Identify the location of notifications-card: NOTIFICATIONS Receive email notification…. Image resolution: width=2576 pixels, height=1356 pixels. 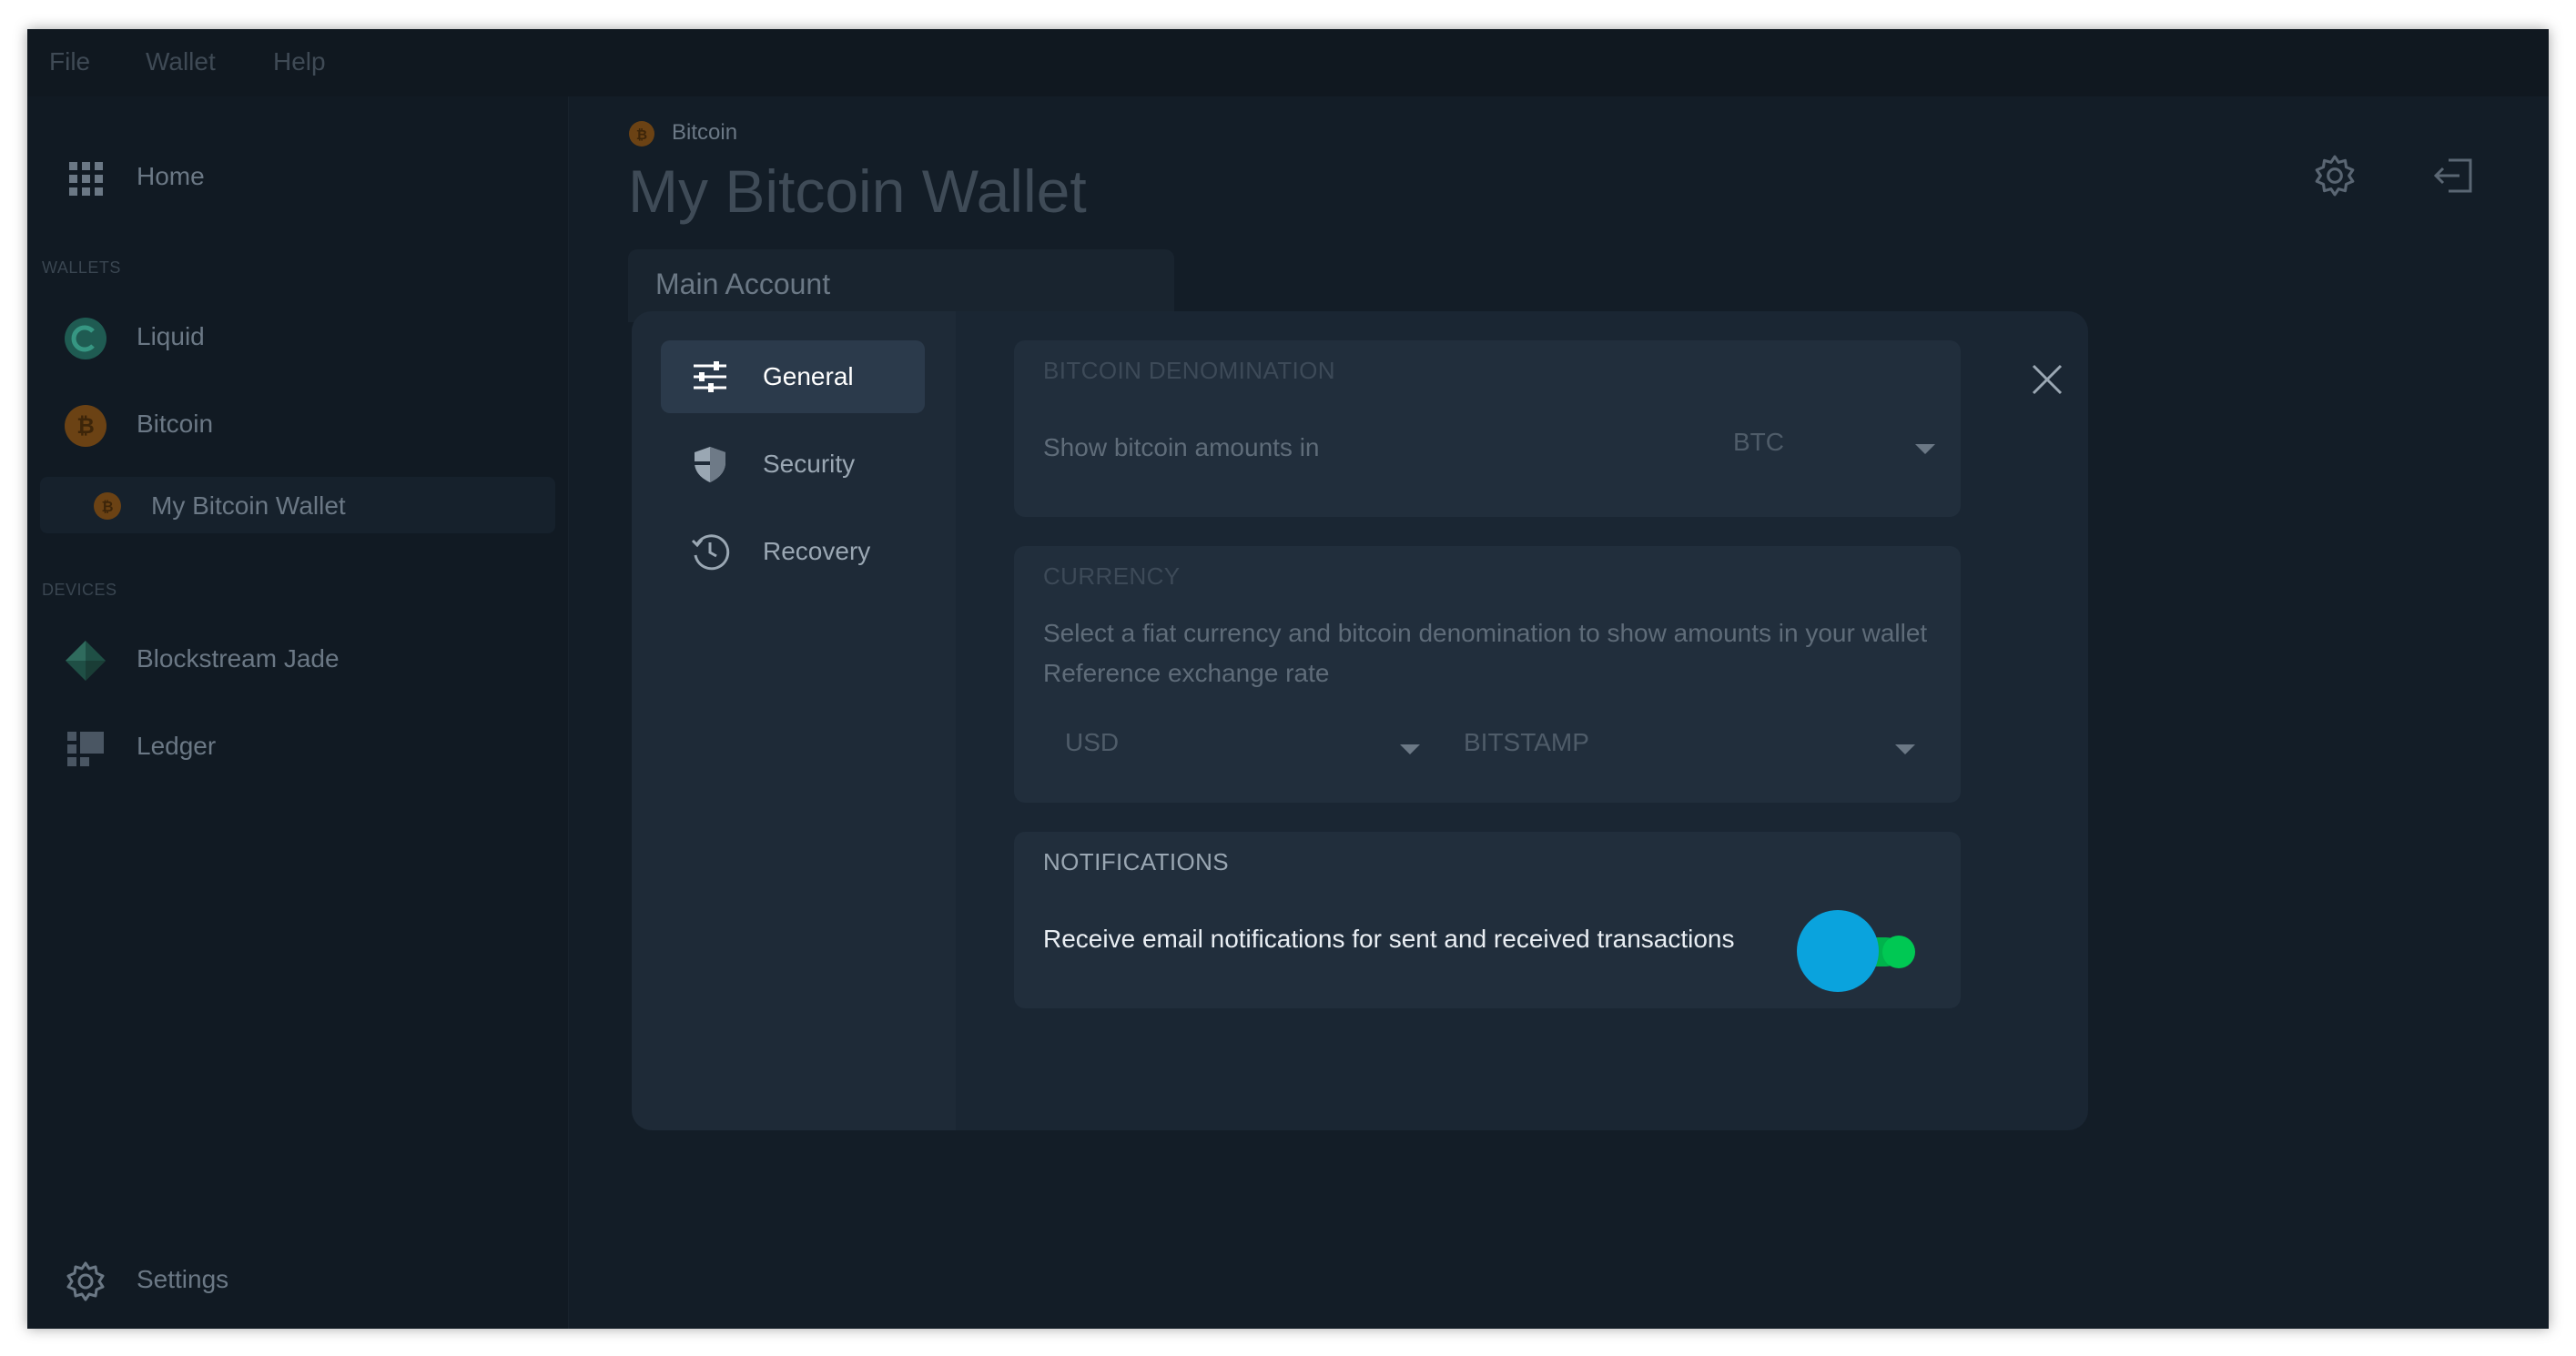
(1487, 920).